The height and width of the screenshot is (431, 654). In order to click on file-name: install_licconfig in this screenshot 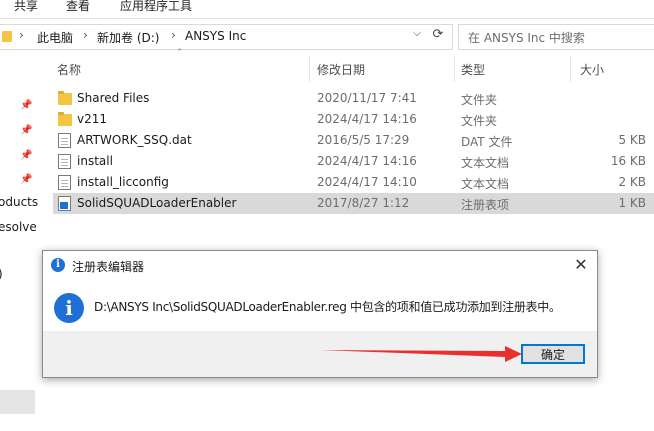, I will do `click(123, 182)`.